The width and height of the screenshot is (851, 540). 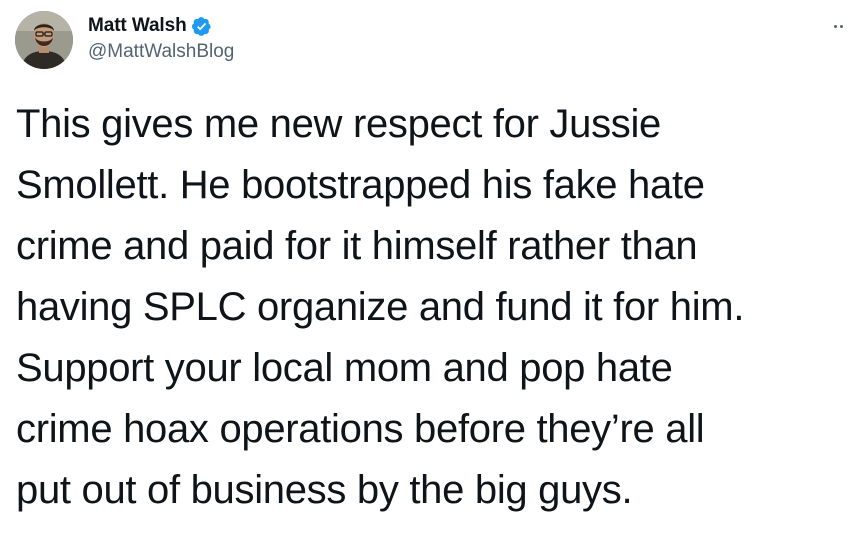 What do you see at coordinates (360, 429) in the screenshot?
I see `tweet-text-line: crime hoax operations before they’re all` at bounding box center [360, 429].